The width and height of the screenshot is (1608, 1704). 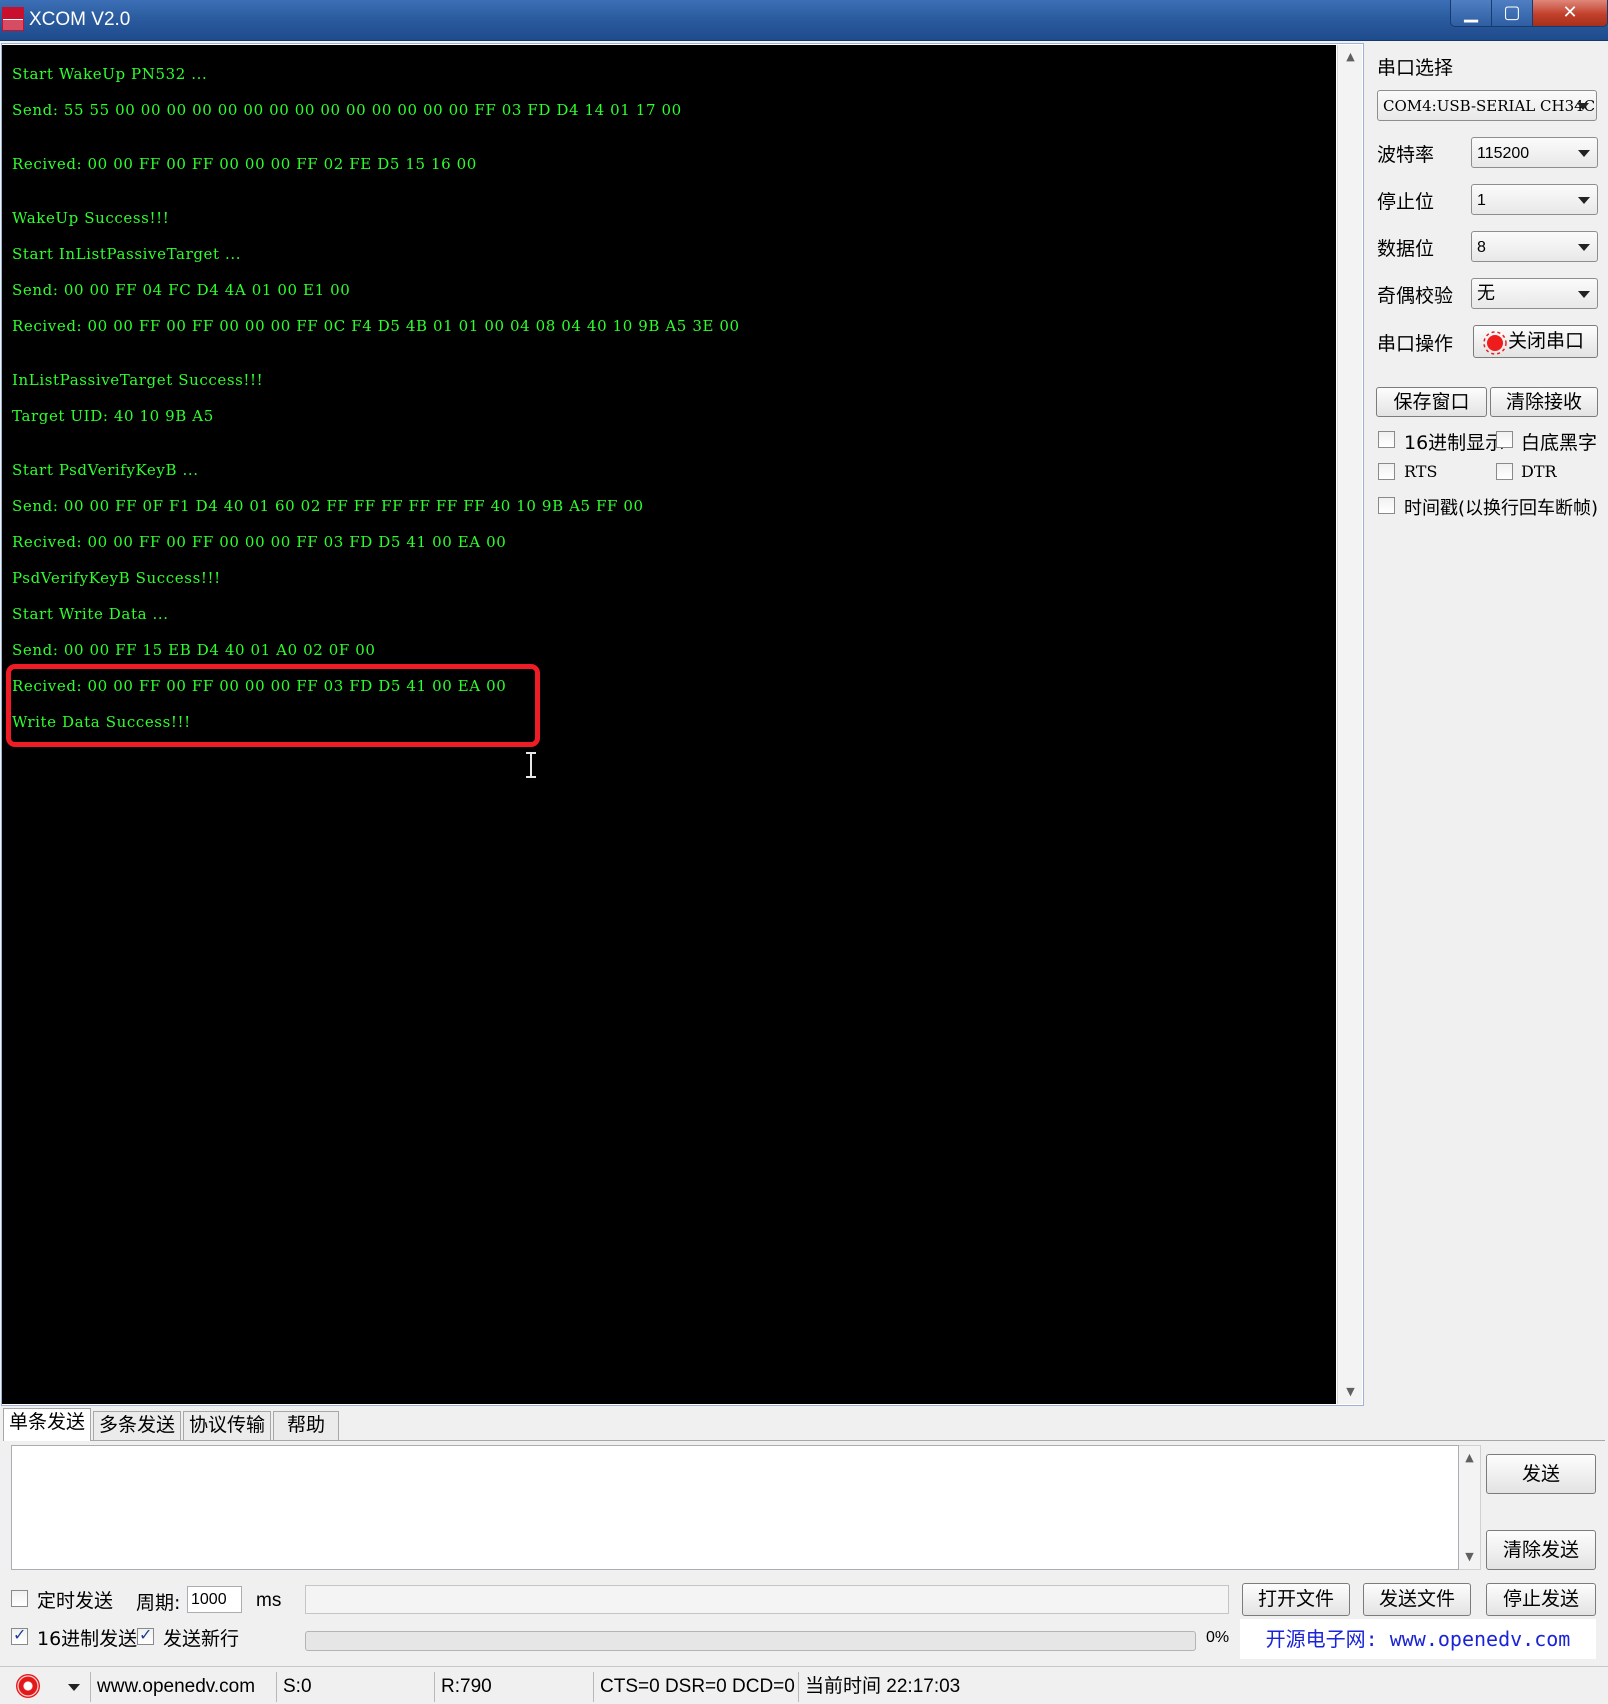 I want to click on record-icon, so click(x=28, y=1686).